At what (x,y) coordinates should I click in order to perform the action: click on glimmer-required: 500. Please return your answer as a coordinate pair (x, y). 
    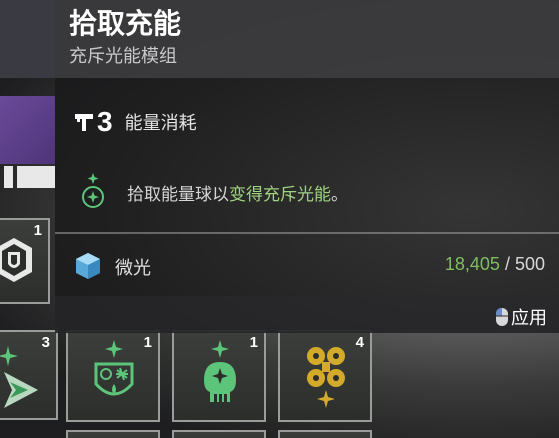
    Looking at the image, I should click on (529, 264).